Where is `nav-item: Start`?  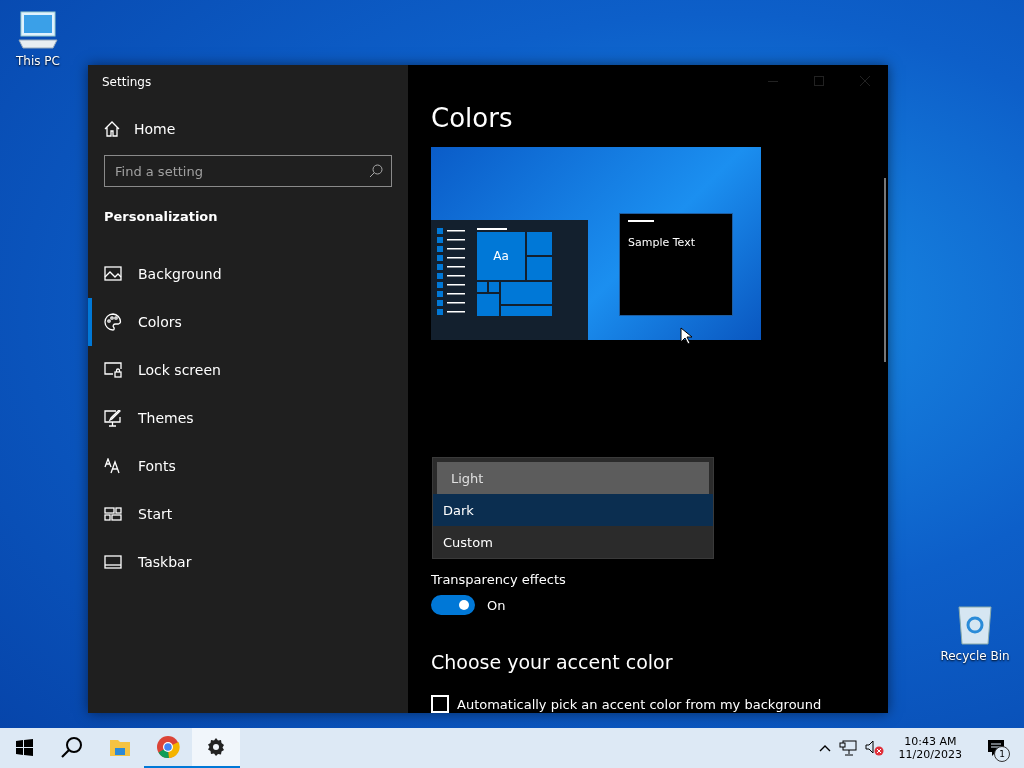 nav-item: Start is located at coordinates (248, 514).